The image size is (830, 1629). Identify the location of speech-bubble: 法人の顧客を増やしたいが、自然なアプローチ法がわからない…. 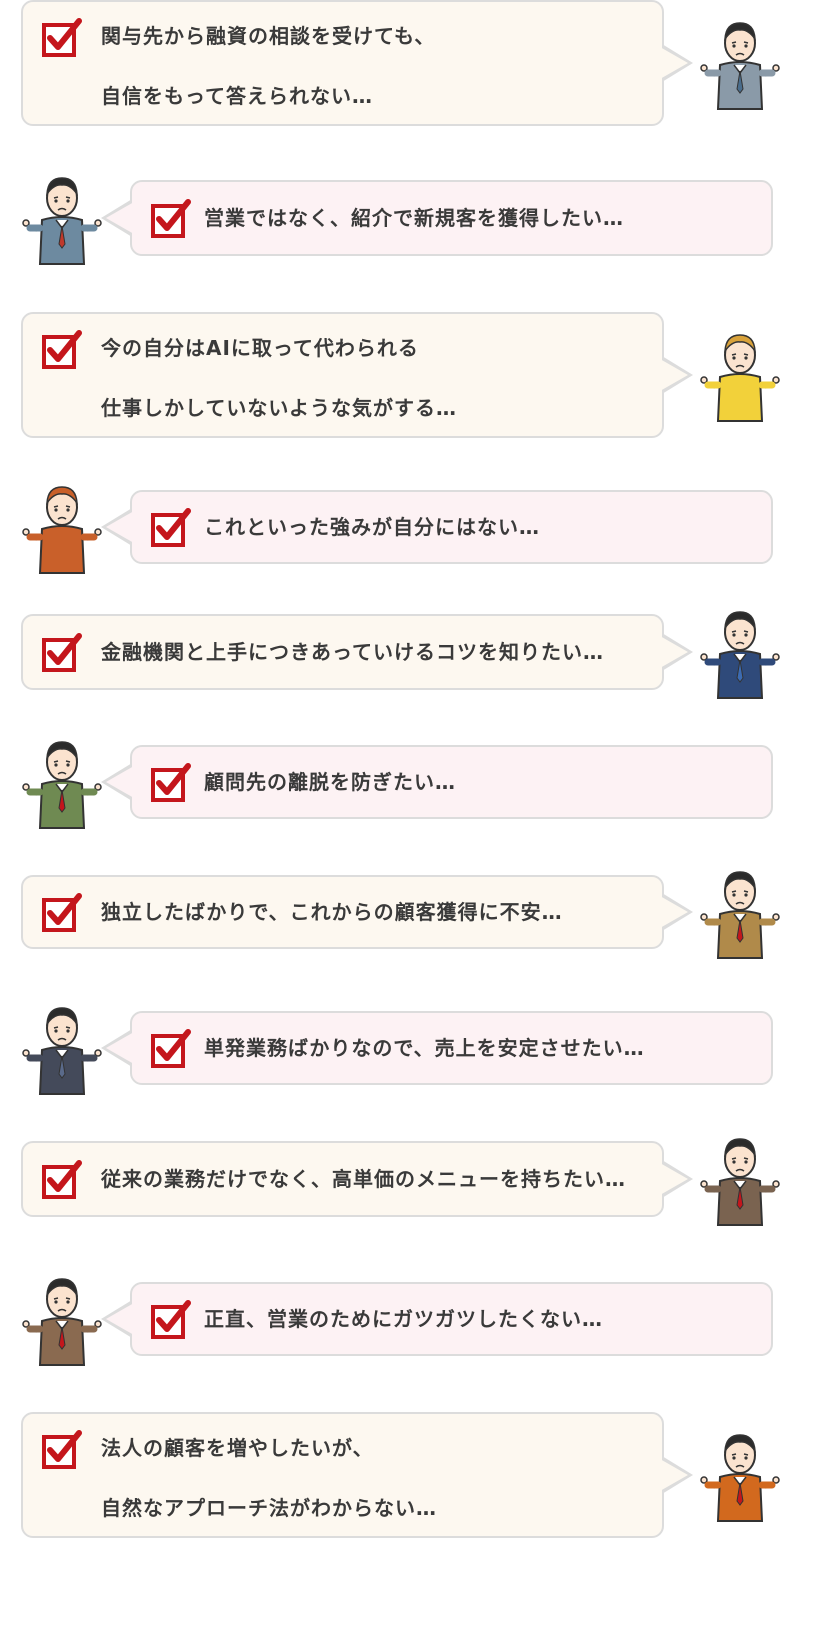
(357, 1475).